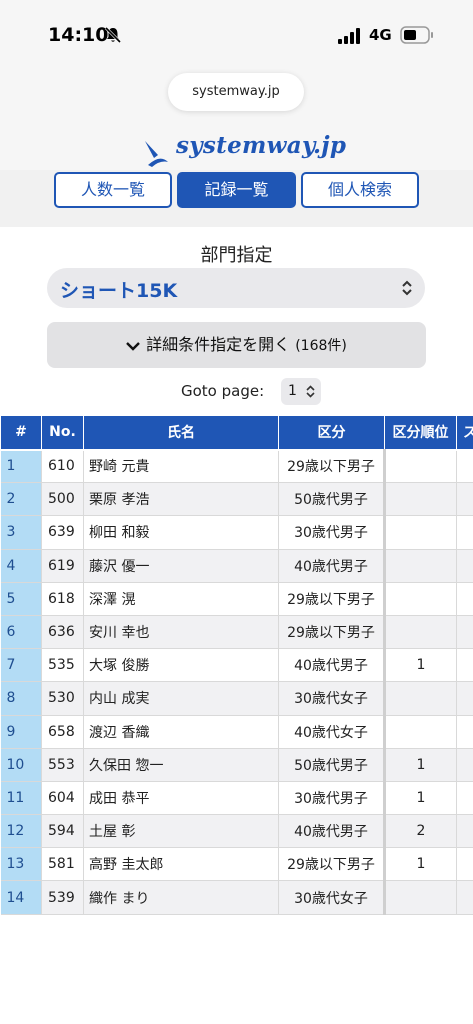 This screenshot has width=473, height=1024. I want to click on col-header-index: #, so click(21, 433).